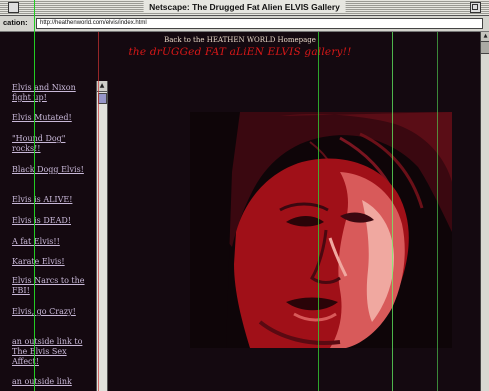 The height and width of the screenshot is (391, 489). Describe the element at coordinates (54, 286) in the screenshot. I see `nav-link-elvis-narcs: Elvis Narcs to the FBI!` at that location.